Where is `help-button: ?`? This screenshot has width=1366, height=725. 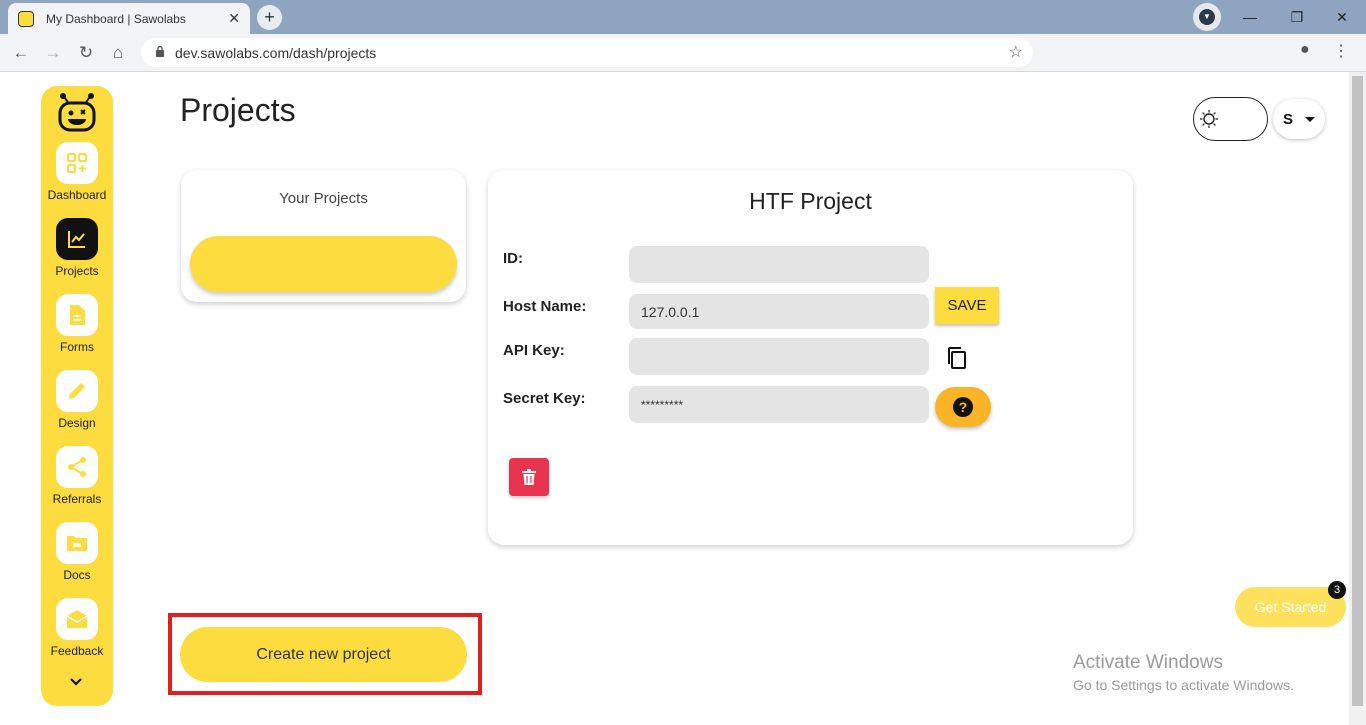
help-button: ? is located at coordinates (963, 407).